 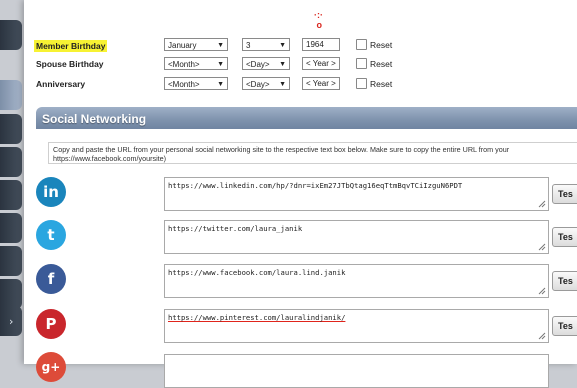 I want to click on anniversary-label: Anniversary, so click(x=61, y=84).